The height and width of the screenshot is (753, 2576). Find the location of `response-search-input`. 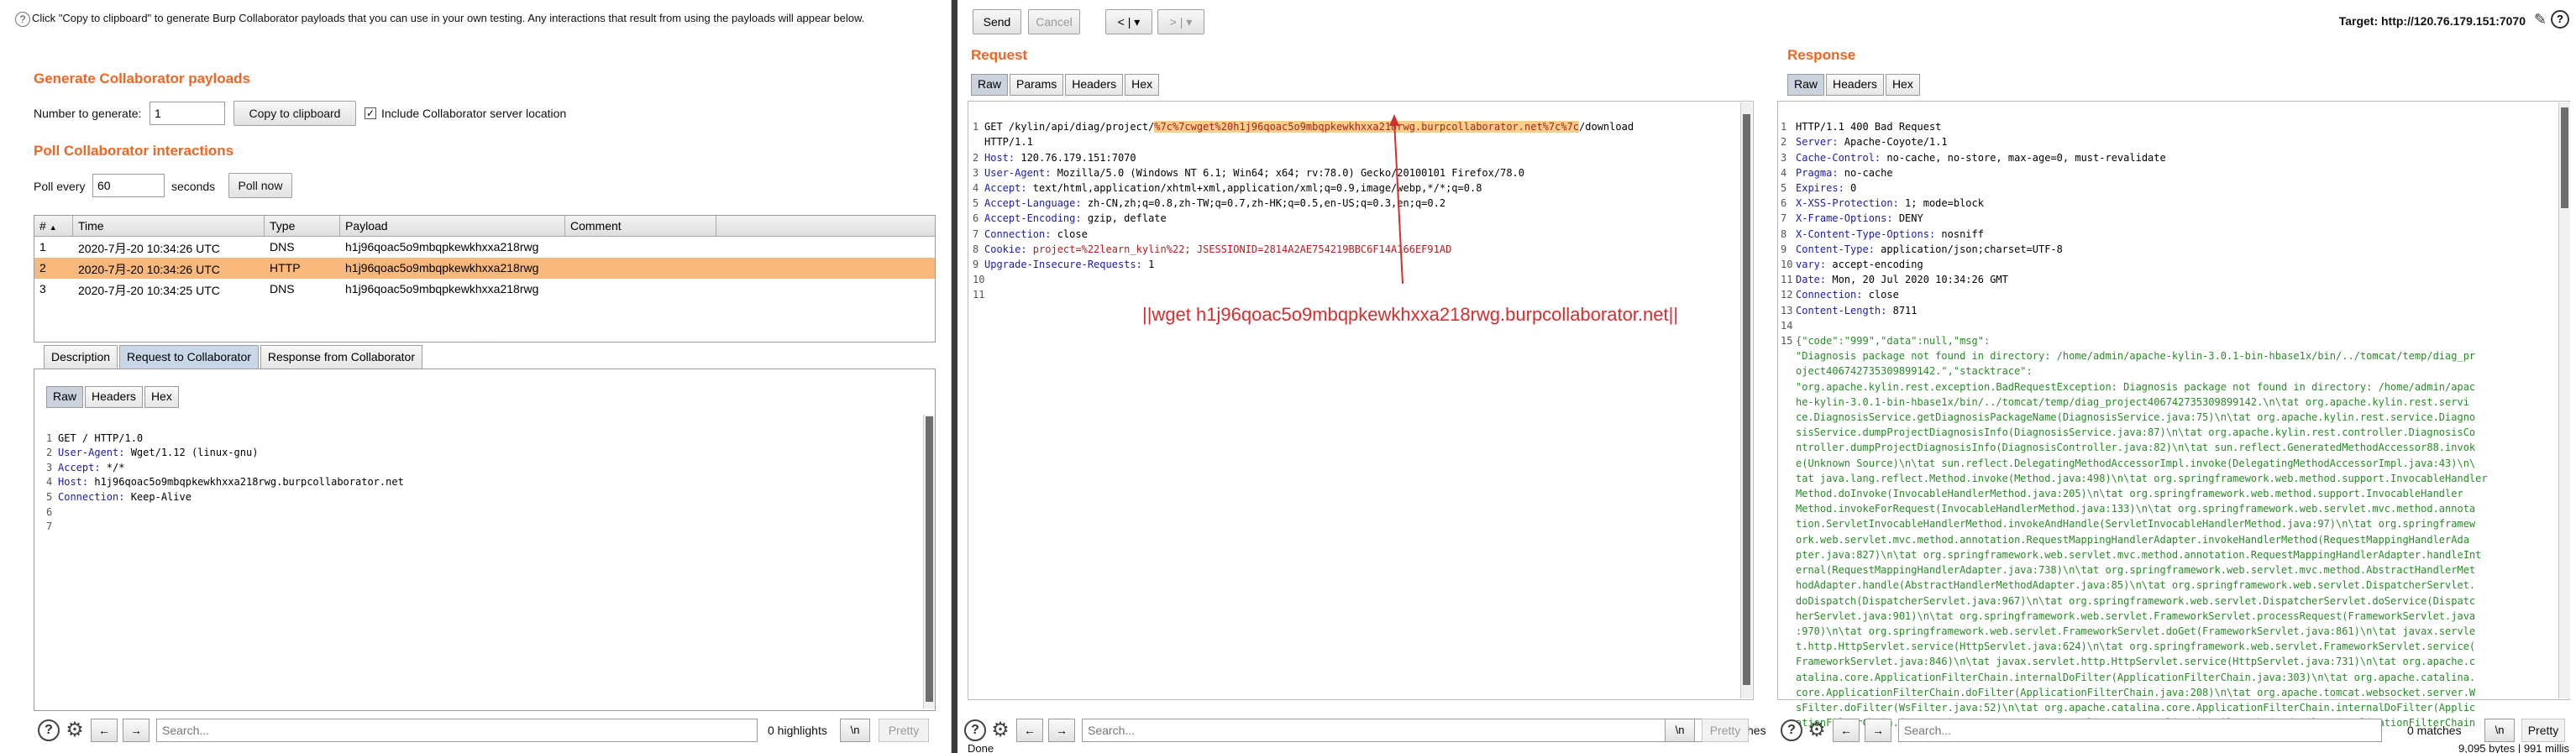

response-search-input is located at coordinates (2140, 731).